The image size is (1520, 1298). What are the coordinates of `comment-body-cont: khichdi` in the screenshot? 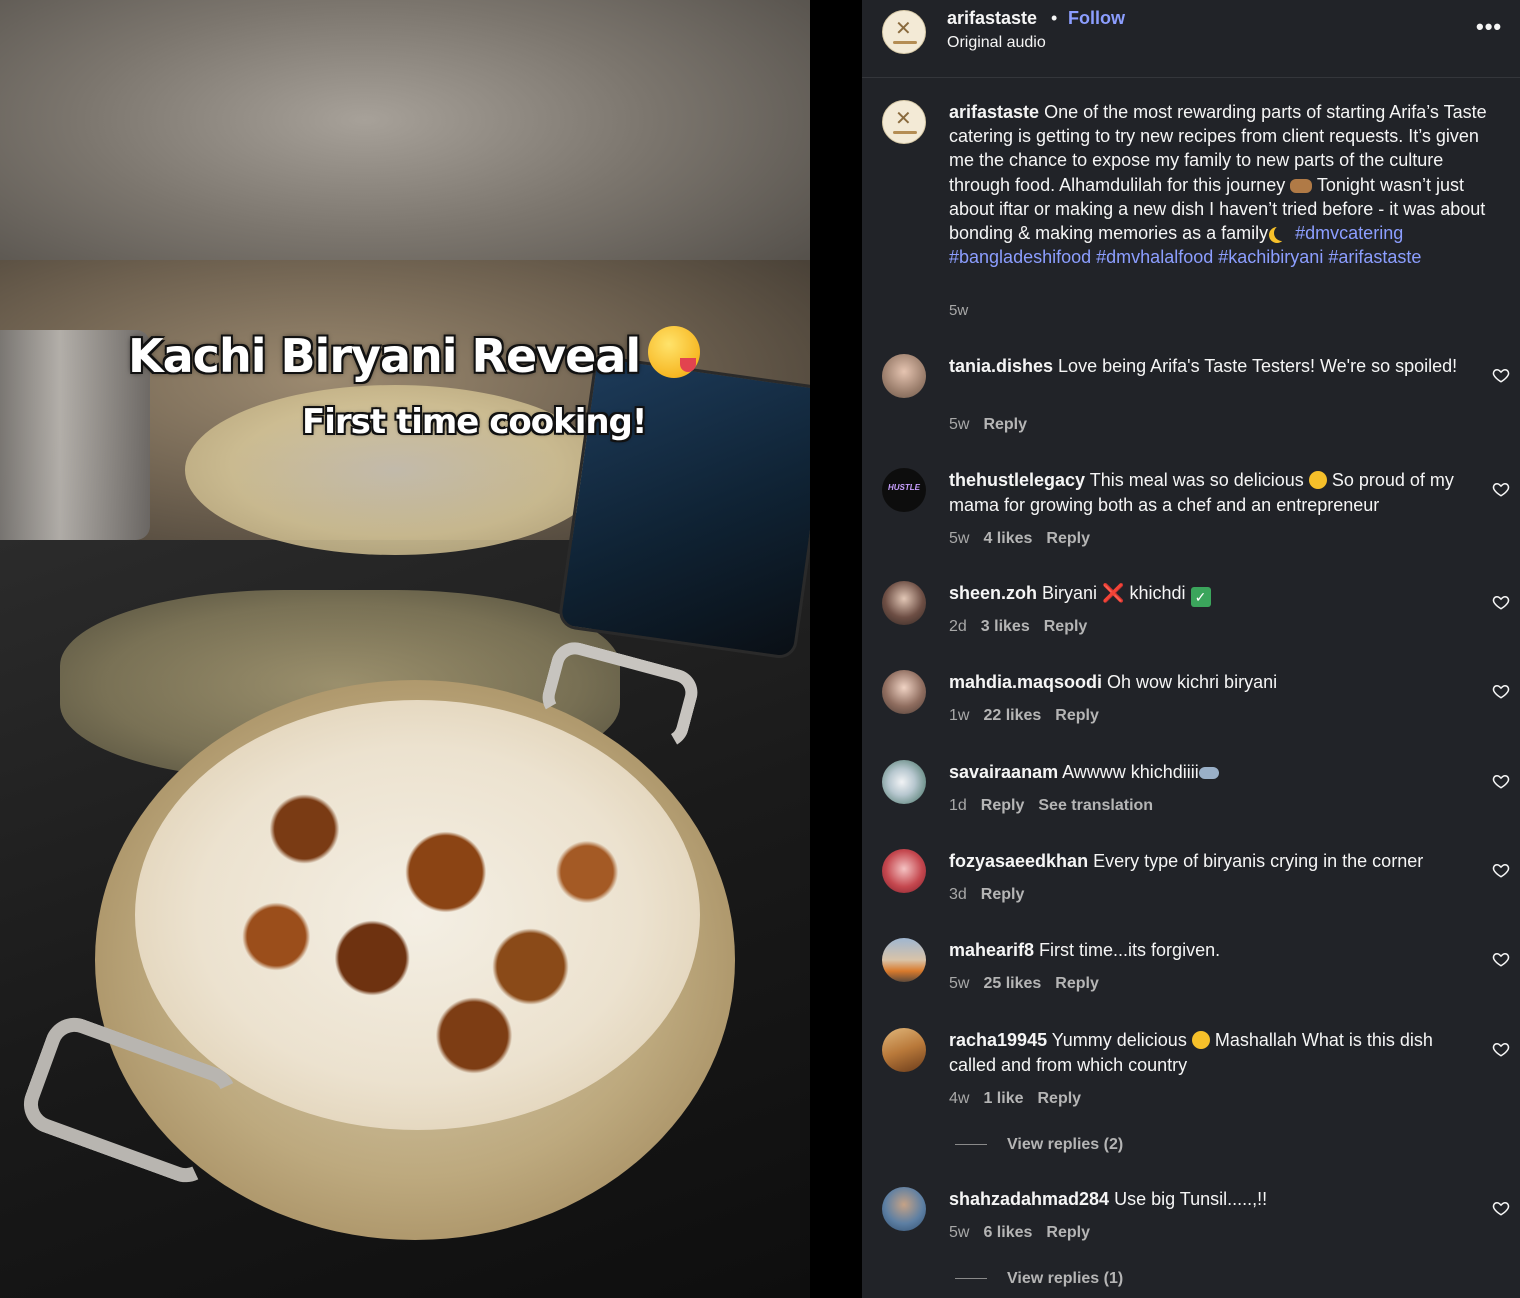 It's located at (1157, 593).